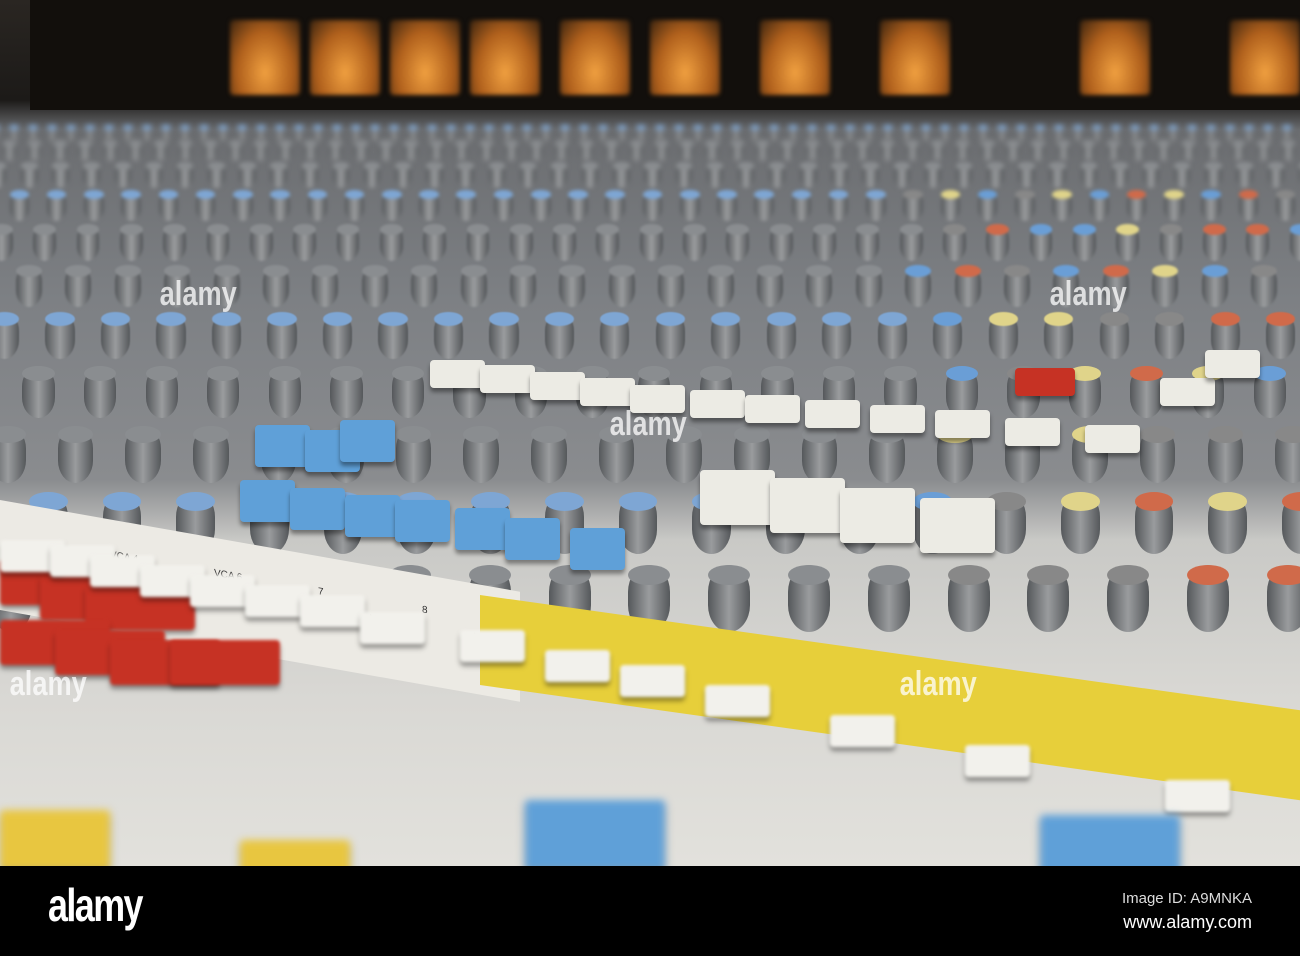 This screenshot has width=1300, height=956. Describe the element at coordinates (1187, 922) in the screenshot. I see `website-link: www.alamy.com` at that location.